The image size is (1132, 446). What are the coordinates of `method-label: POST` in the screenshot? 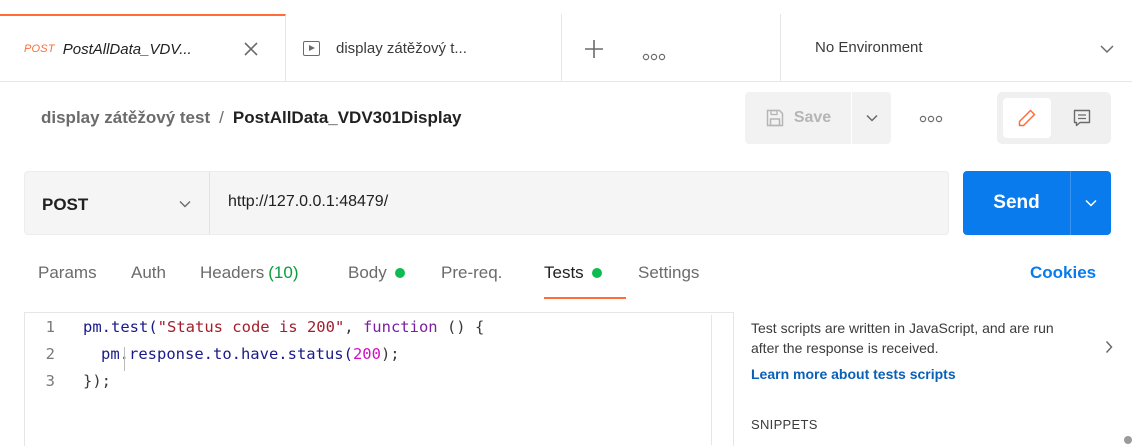 It's located at (65, 204).